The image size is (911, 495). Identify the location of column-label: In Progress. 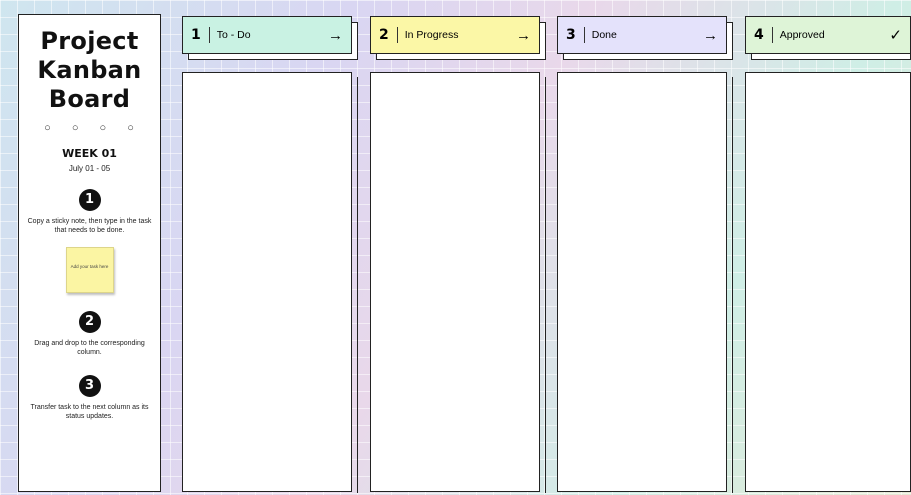
(431, 35).